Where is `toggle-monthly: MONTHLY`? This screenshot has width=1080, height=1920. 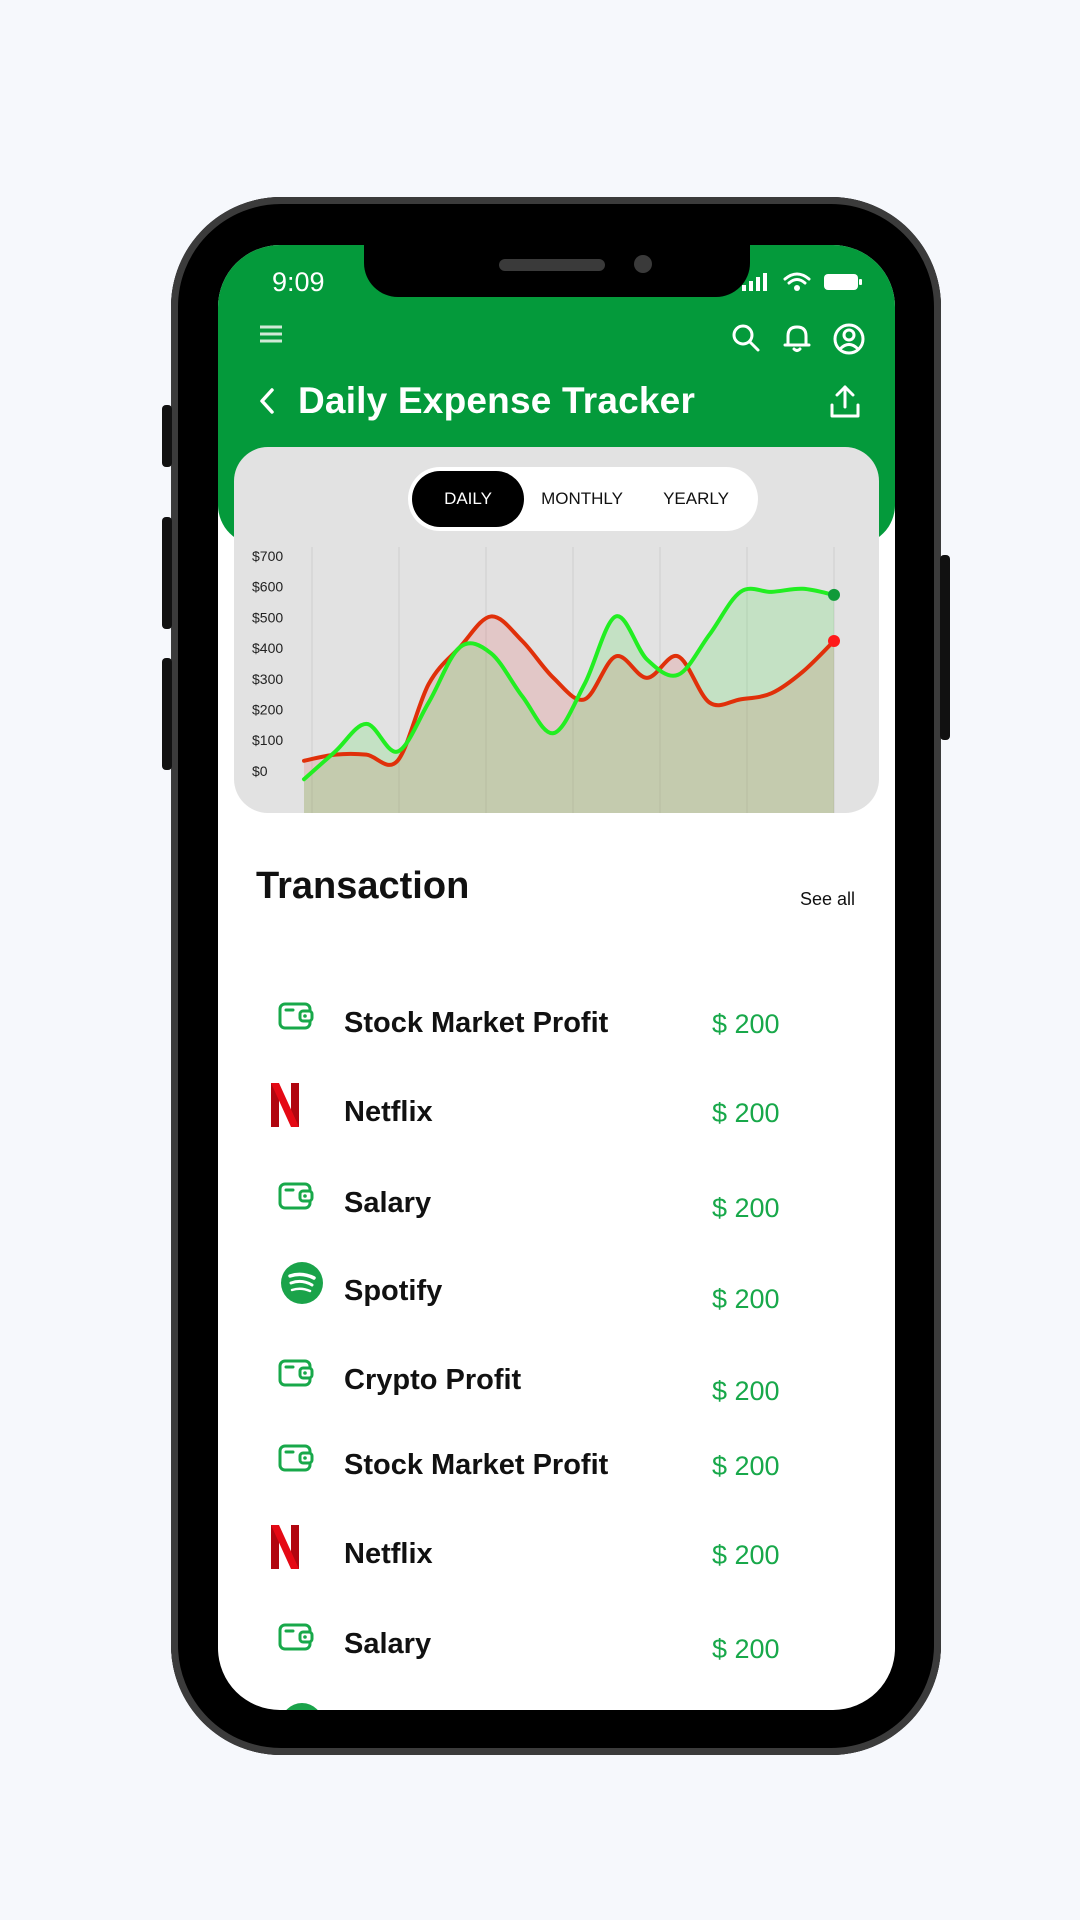
toggle-monthly: MONTHLY is located at coordinates (582, 499).